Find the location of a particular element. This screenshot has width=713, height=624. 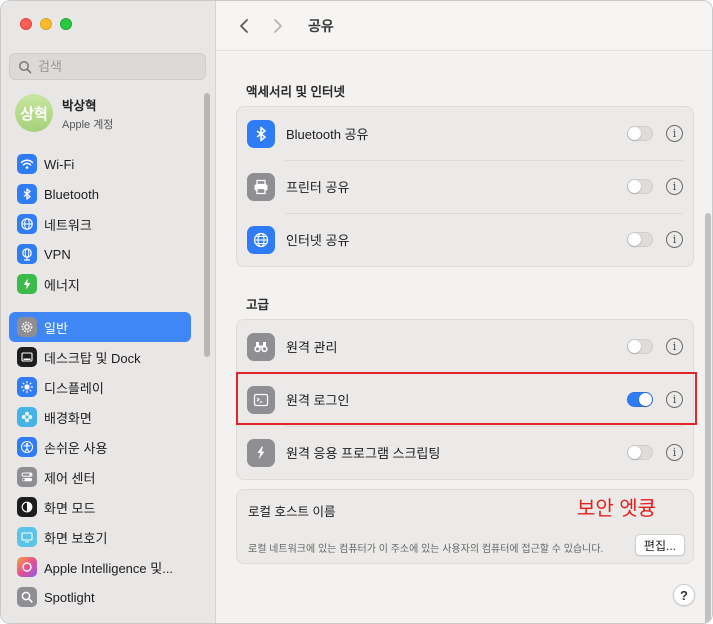

search-input is located at coordinates (113, 66).